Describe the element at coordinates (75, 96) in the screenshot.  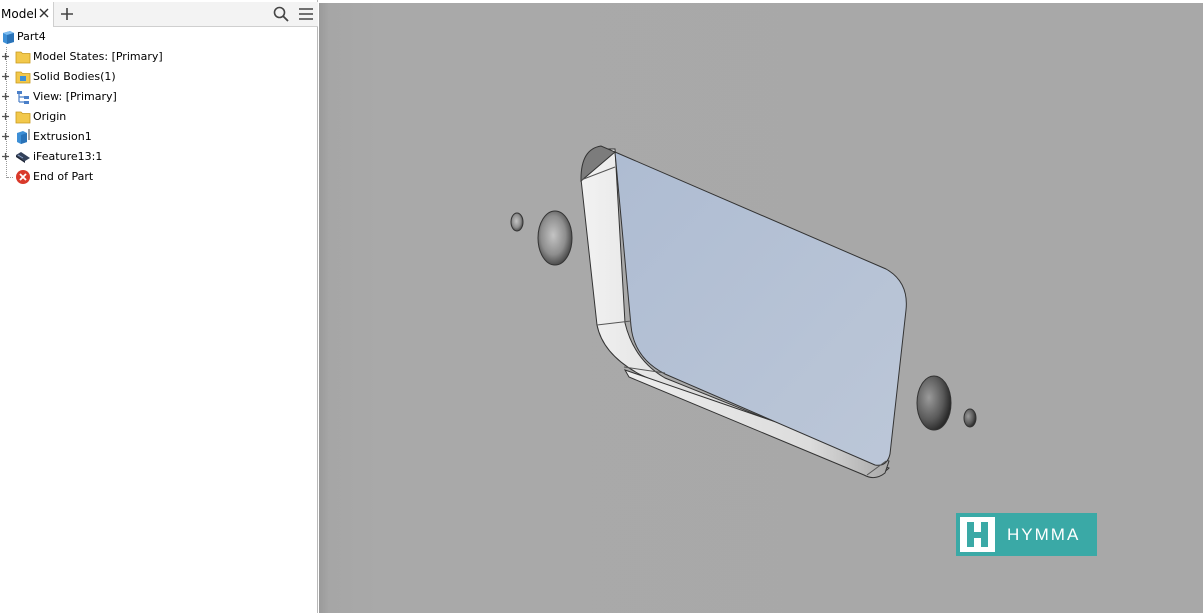
I see `tree-node-label: View: [Primary]` at that location.